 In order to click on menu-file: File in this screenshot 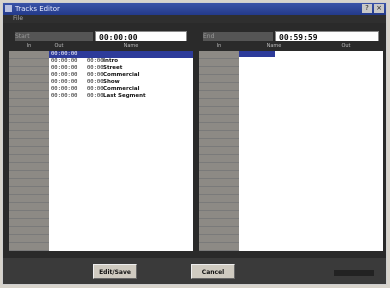, I will do `click(18, 18)`.